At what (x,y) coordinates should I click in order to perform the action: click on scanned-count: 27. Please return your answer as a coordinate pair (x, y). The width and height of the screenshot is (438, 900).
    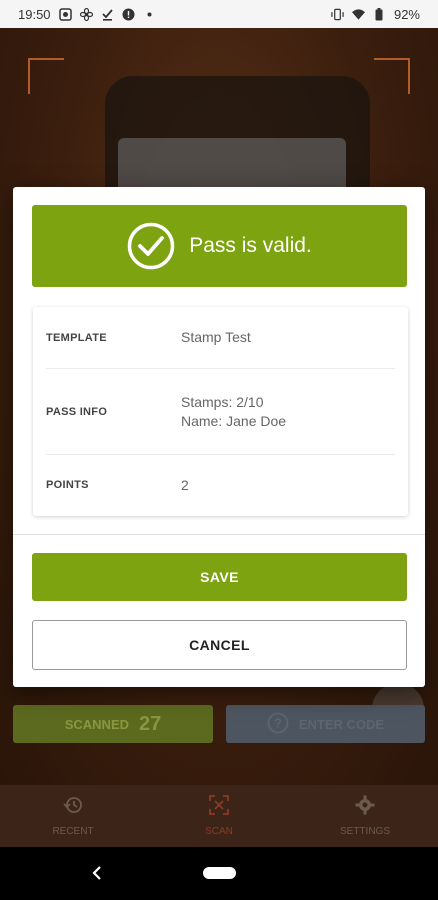
    Looking at the image, I should click on (150, 723).